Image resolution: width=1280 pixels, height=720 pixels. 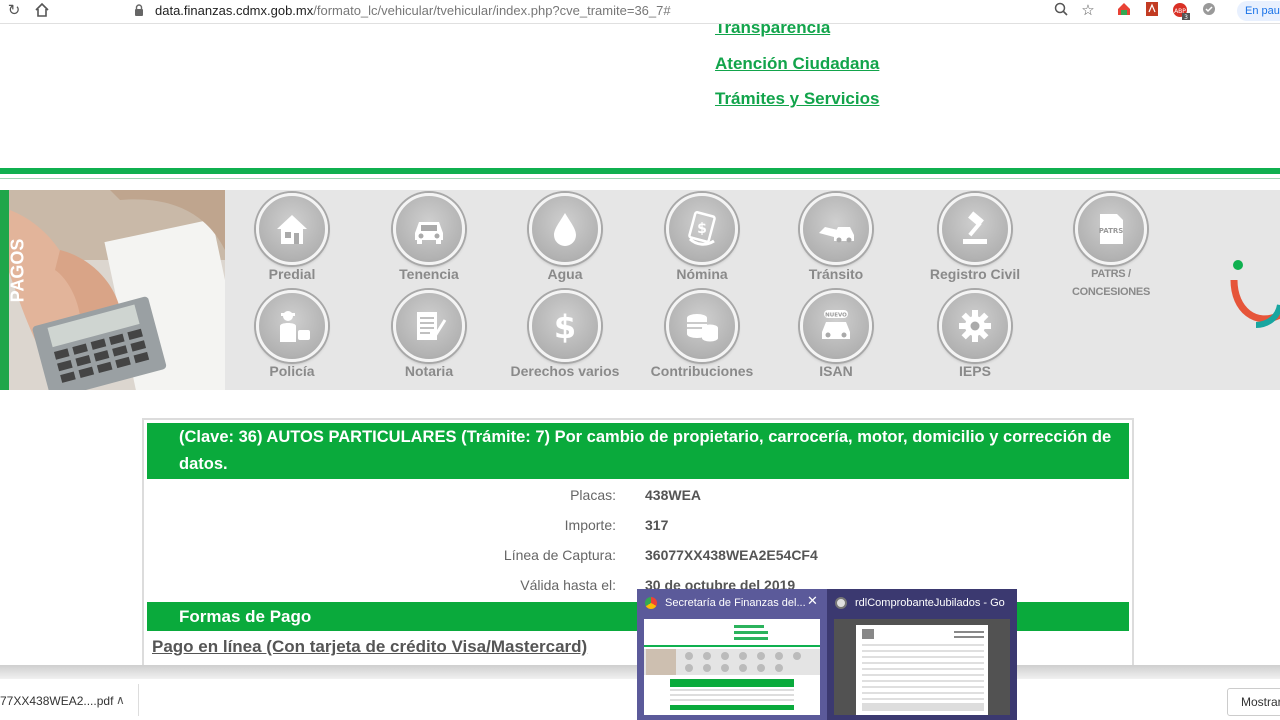 What do you see at coordinates (559, 555) in the screenshot?
I see `linea-captura-label: Línea de Captura:` at bounding box center [559, 555].